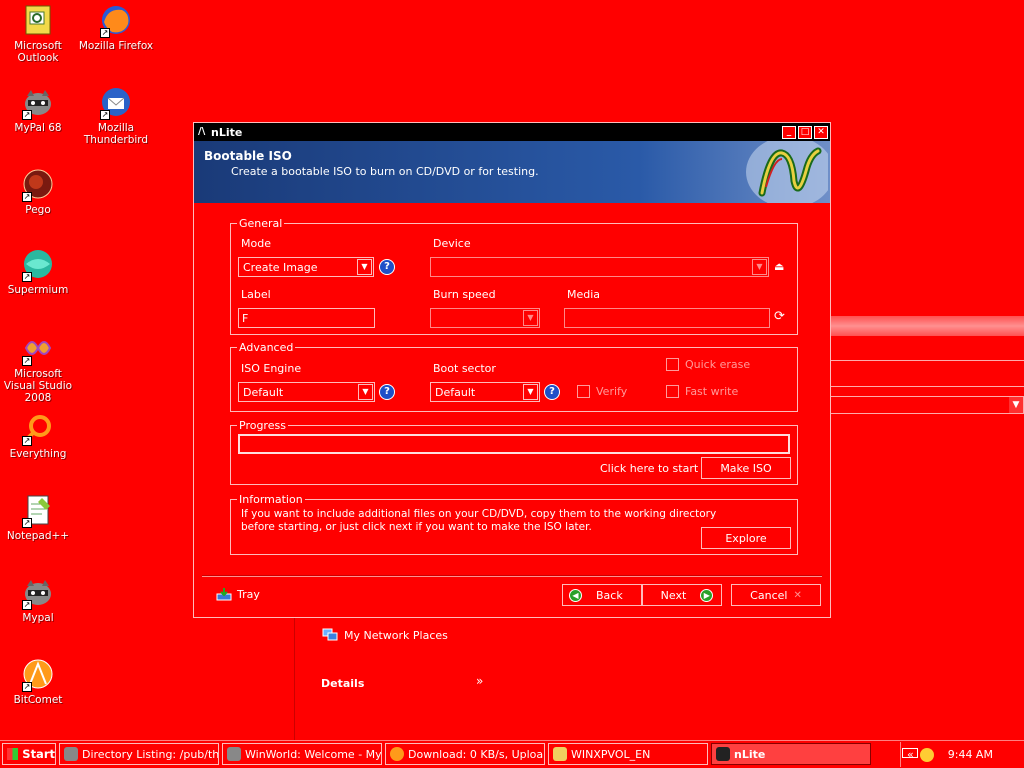  I want to click on title-bar: /\ nLite _ □ ✕, so click(512, 132).